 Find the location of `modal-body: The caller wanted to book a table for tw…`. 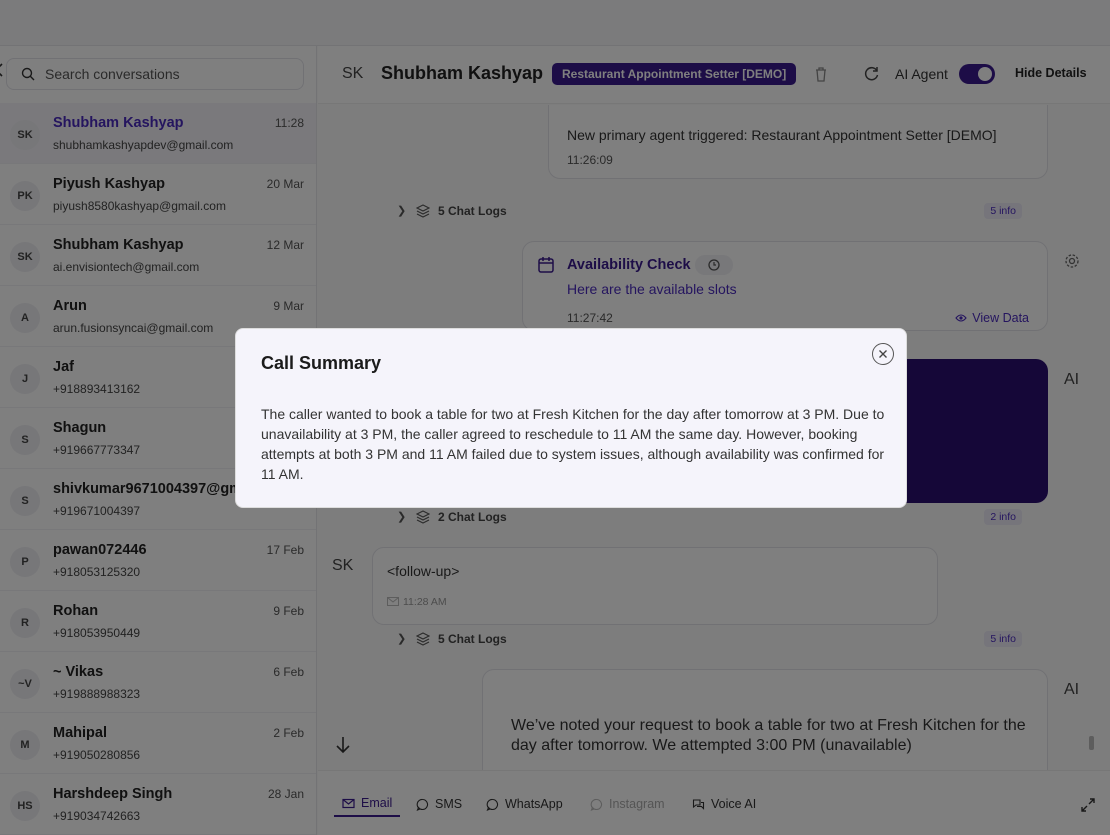

modal-body: The caller wanted to book a table for tw… is located at coordinates (573, 444).